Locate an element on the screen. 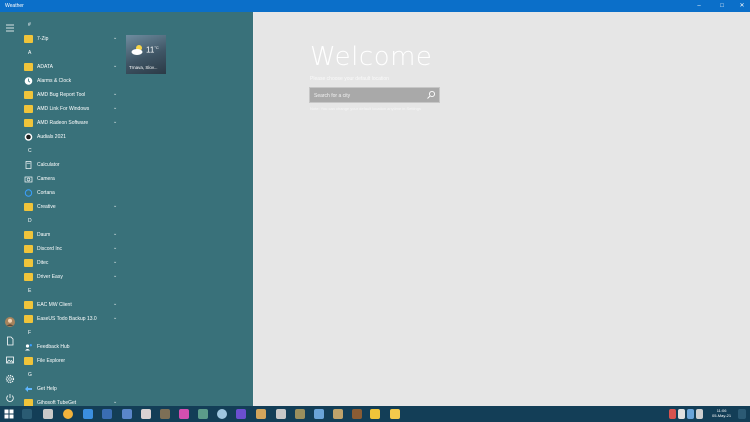  list-item-discord-inc: Discord Inc ⌄ is located at coordinates (72, 249).